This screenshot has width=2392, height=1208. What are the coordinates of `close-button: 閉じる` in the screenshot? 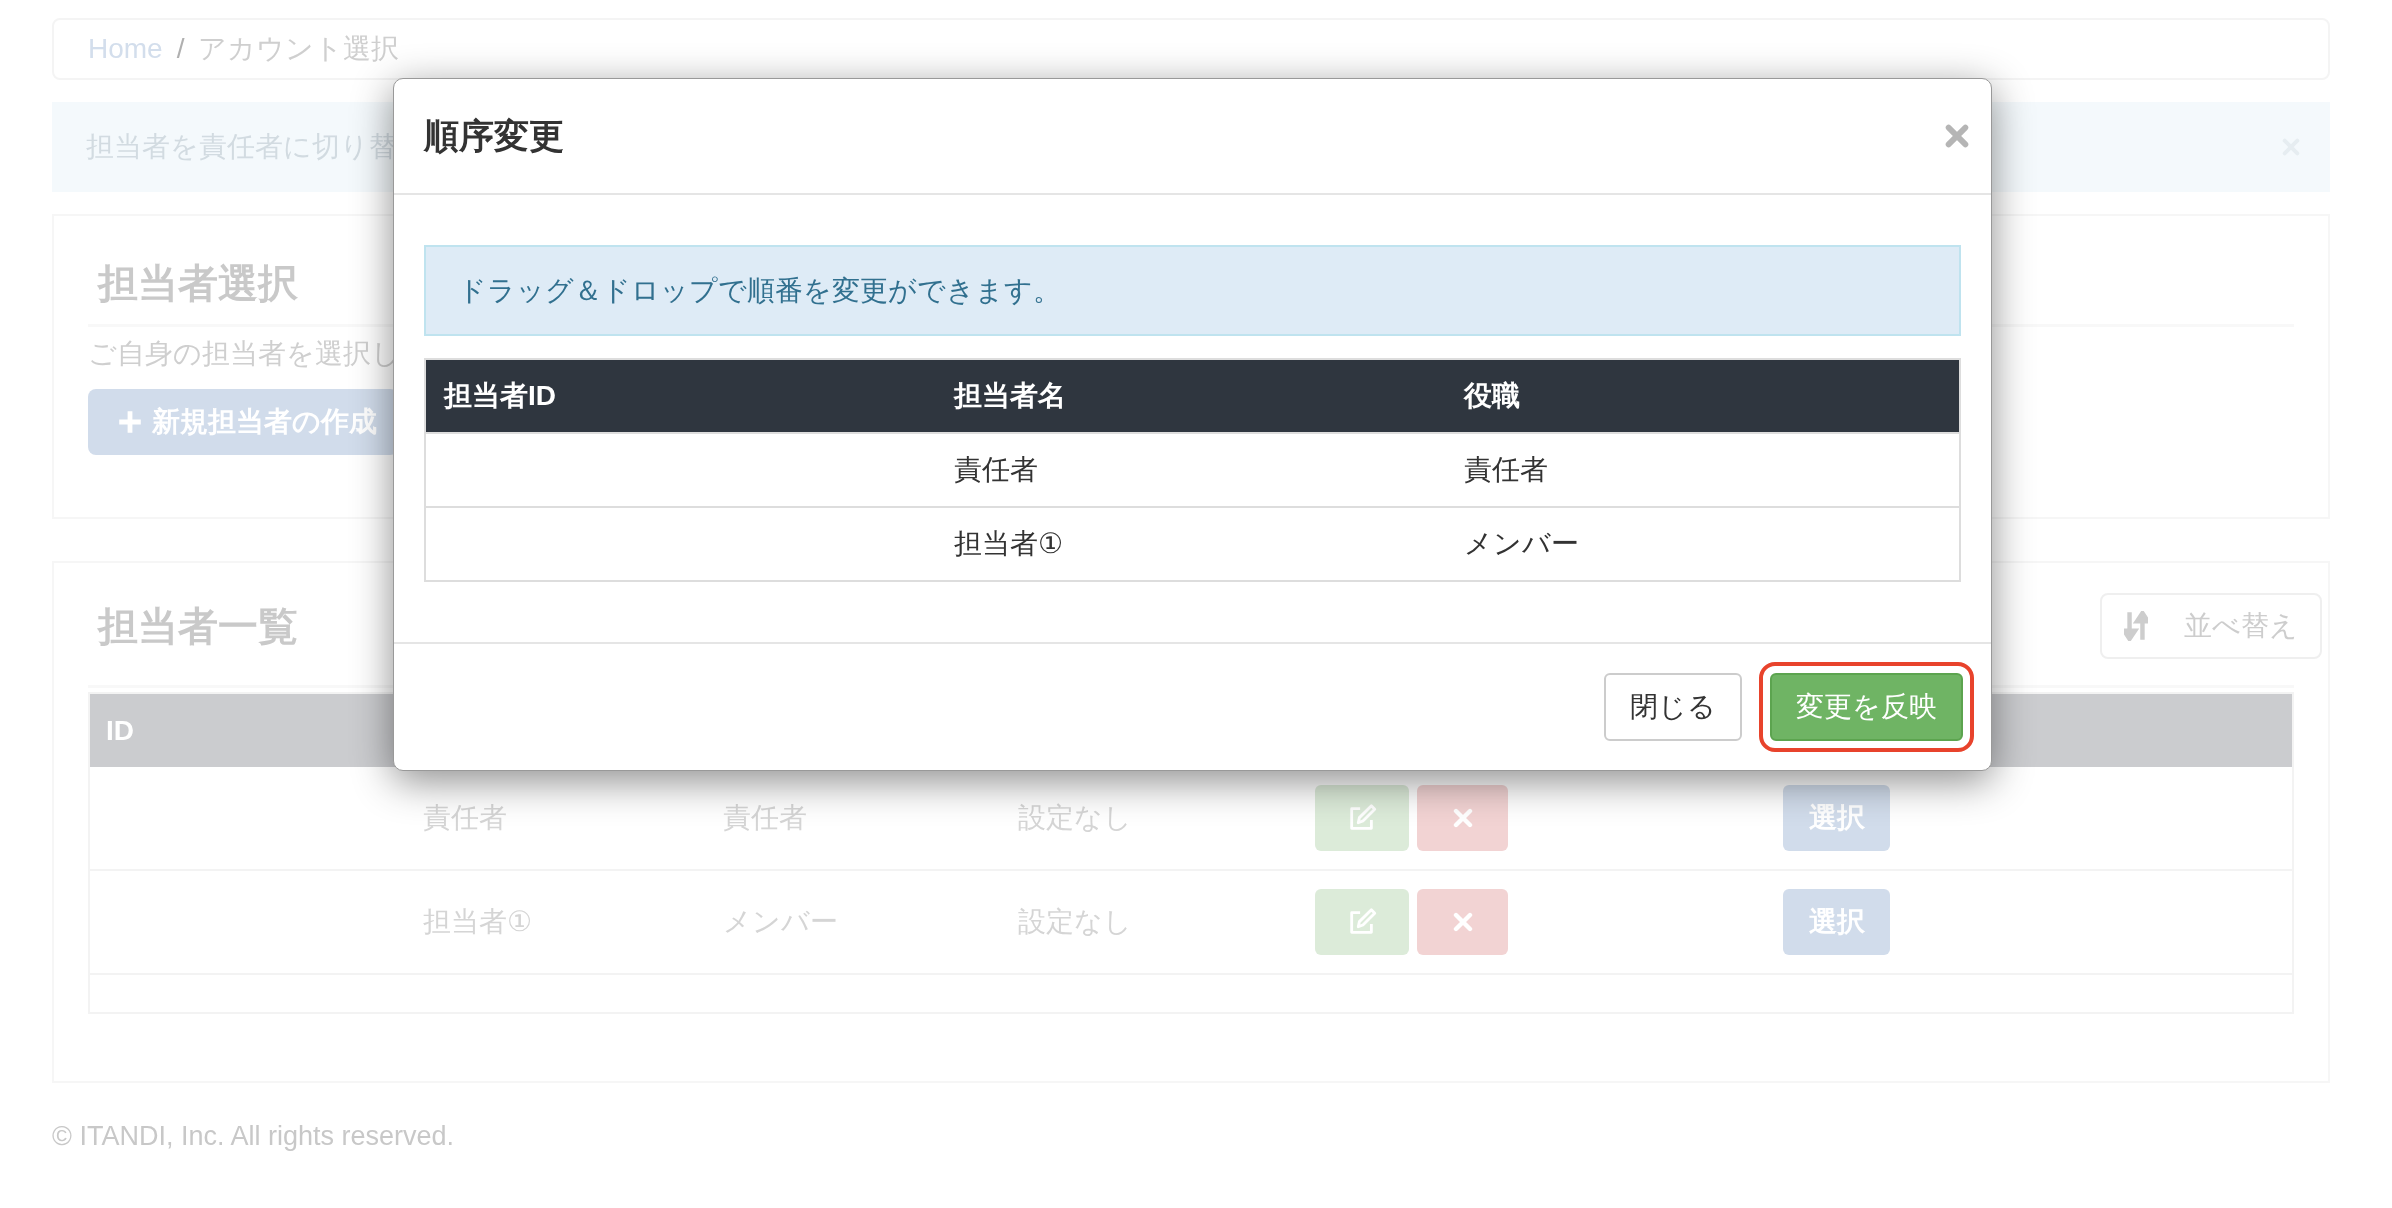 It's located at (1673, 707).